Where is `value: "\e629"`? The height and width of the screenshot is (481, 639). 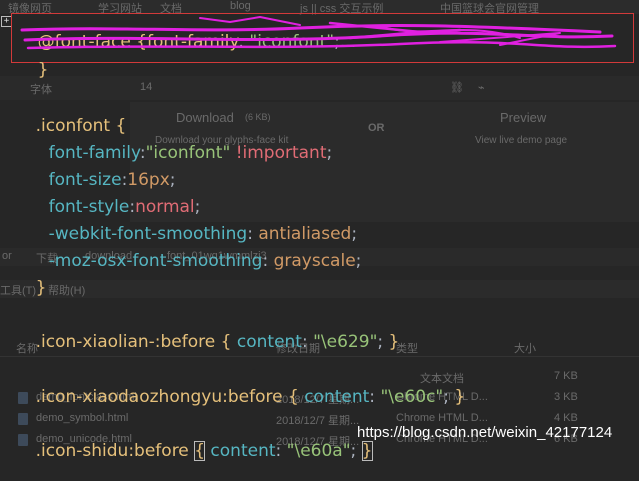 value: "\e629" is located at coordinates (345, 342).